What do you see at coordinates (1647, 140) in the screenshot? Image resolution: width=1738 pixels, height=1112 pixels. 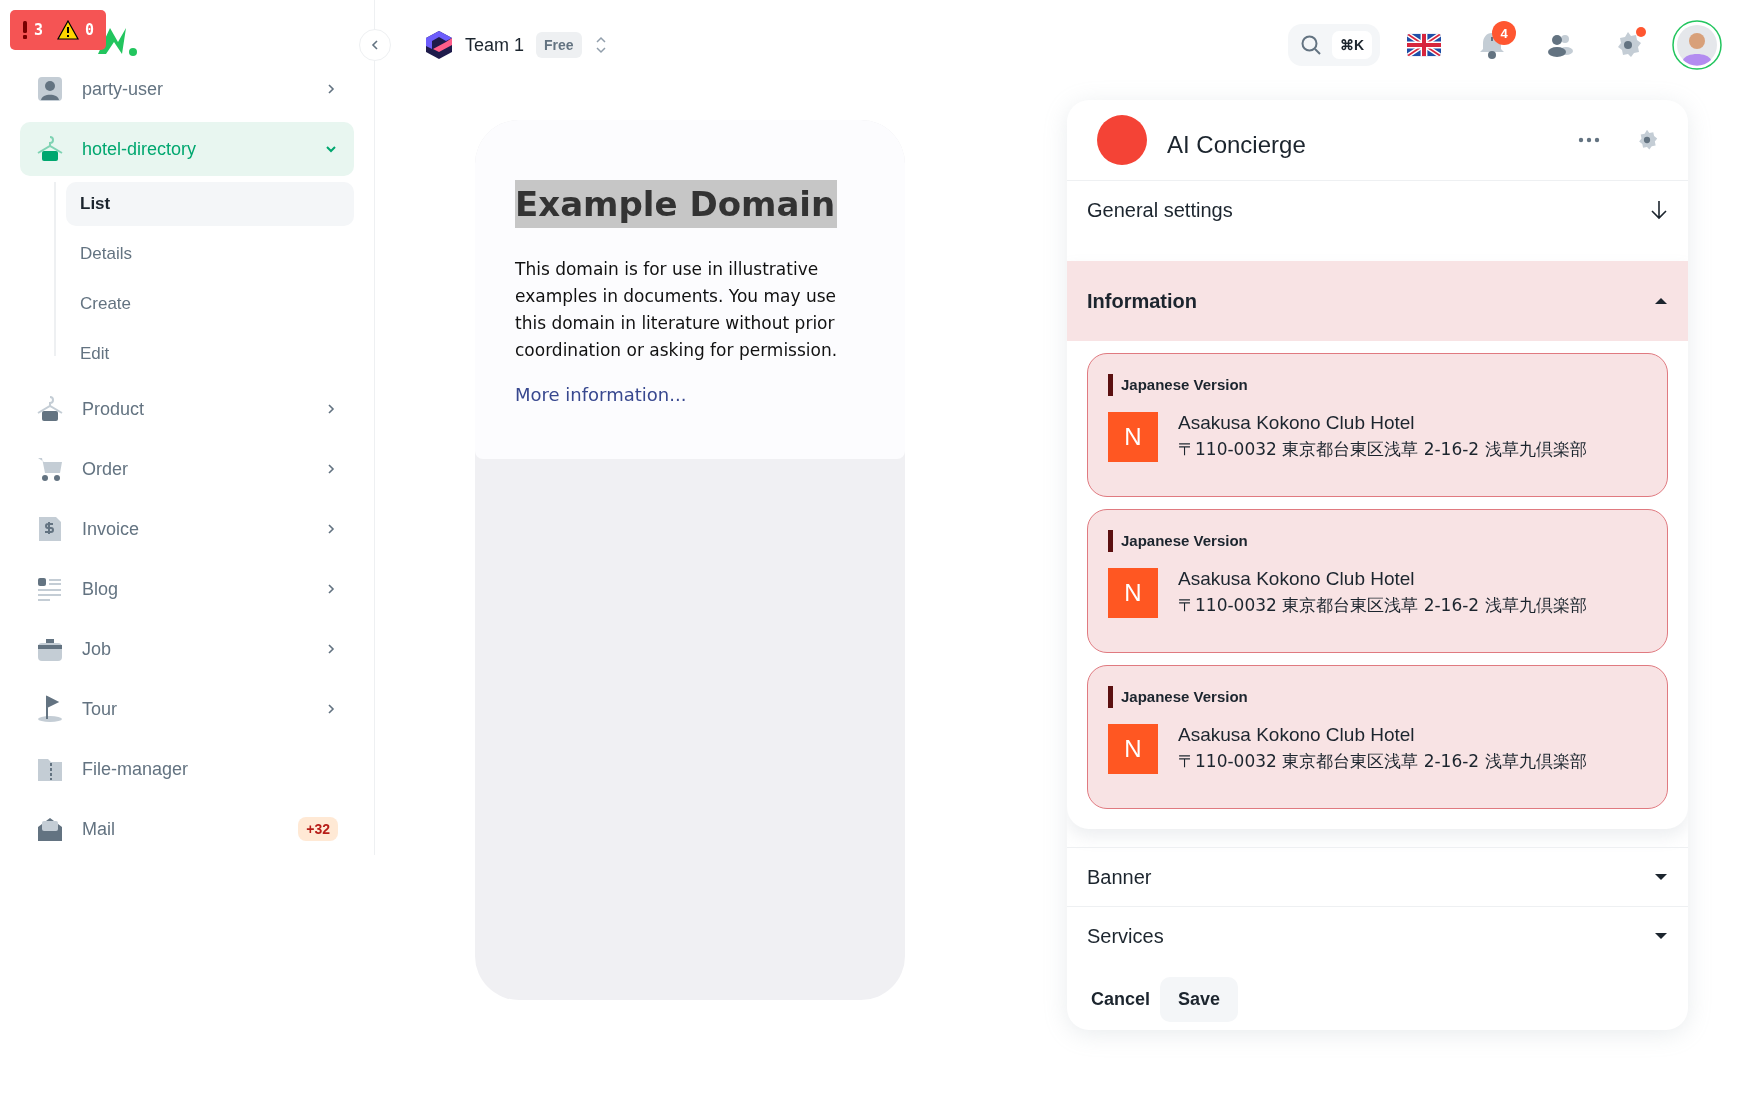 I see `settings-icon` at bounding box center [1647, 140].